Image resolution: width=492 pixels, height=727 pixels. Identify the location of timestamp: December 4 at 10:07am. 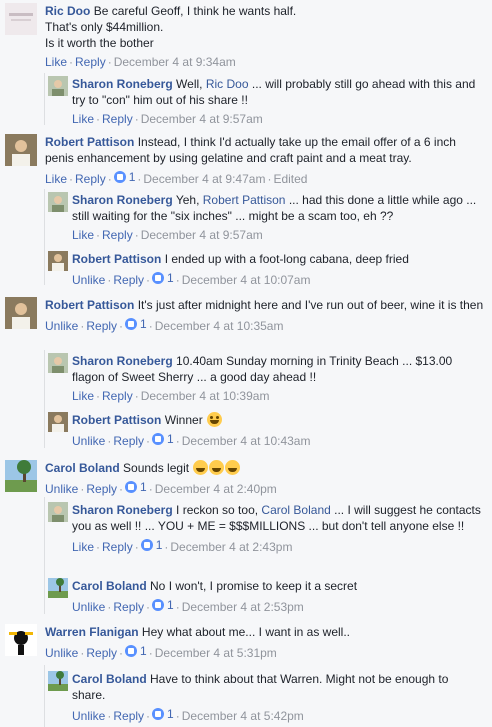
(246, 280).